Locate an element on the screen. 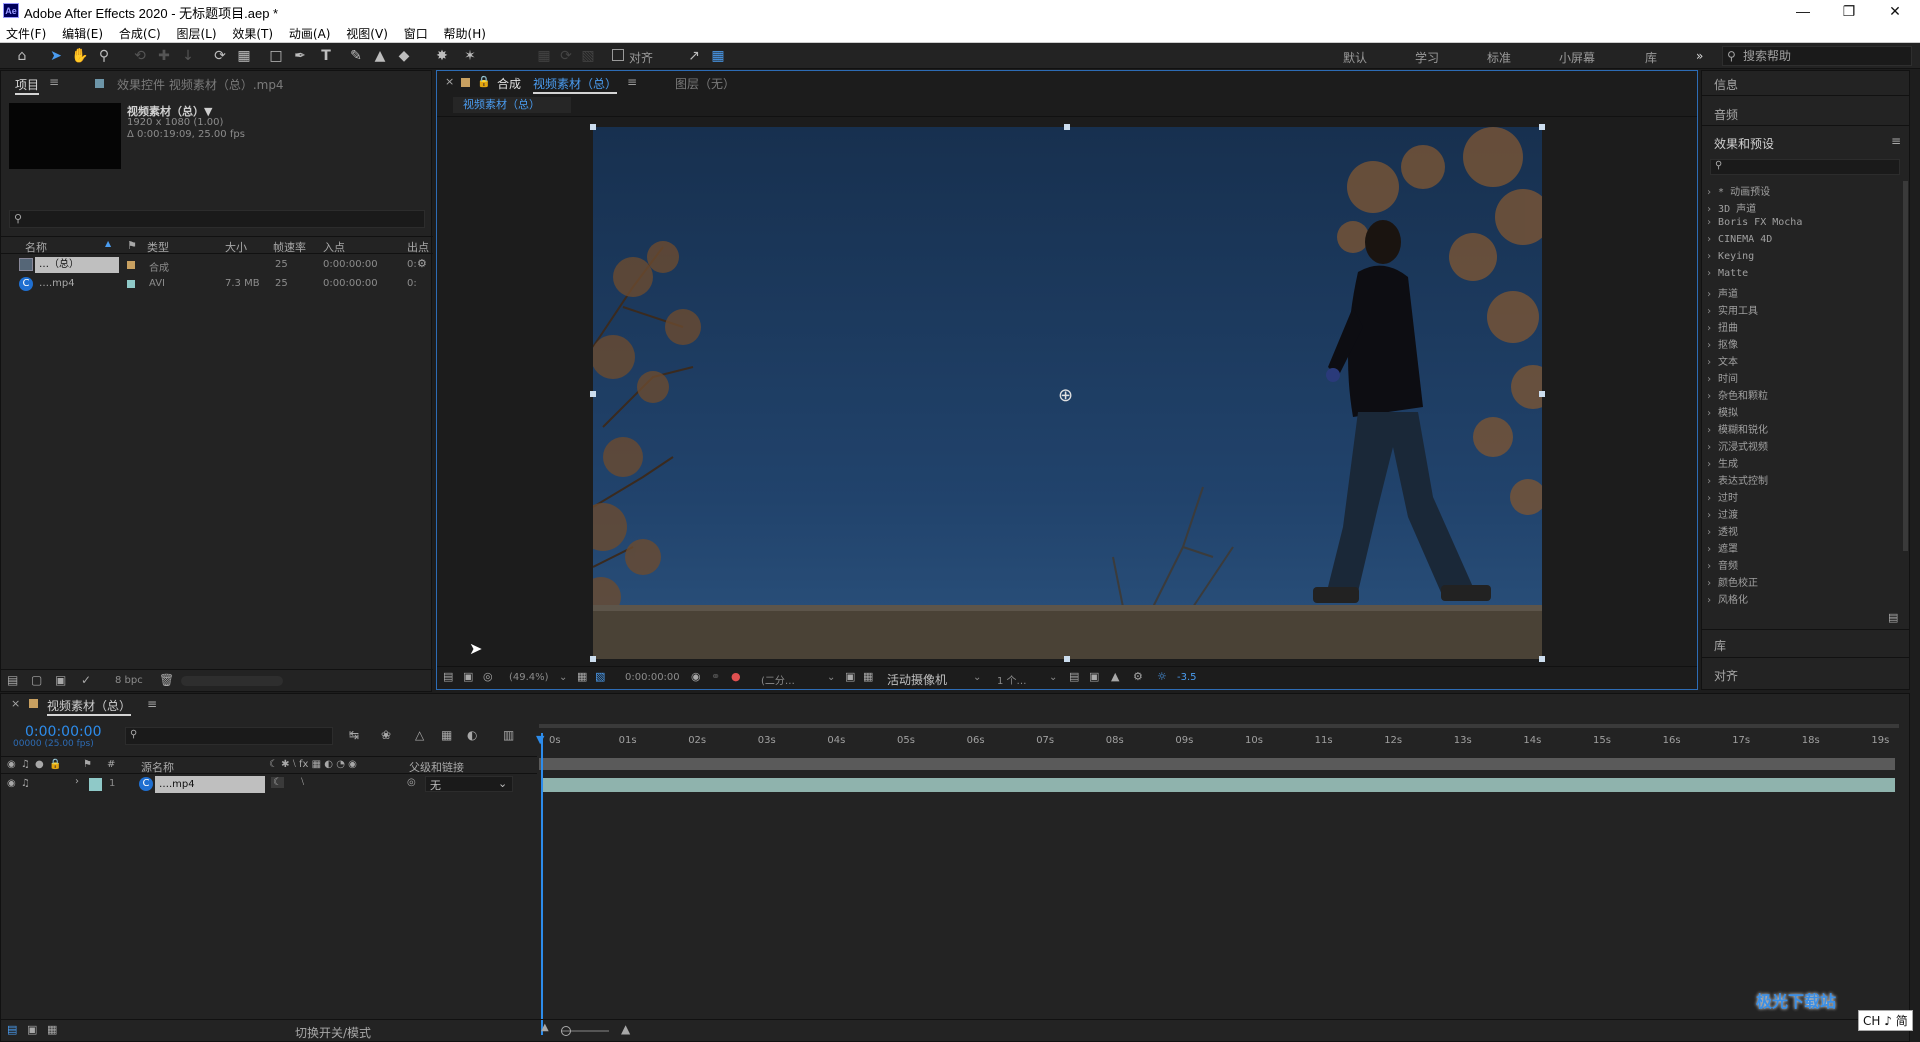  workspace-small-screen: 小屏幕 is located at coordinates (1577, 57).